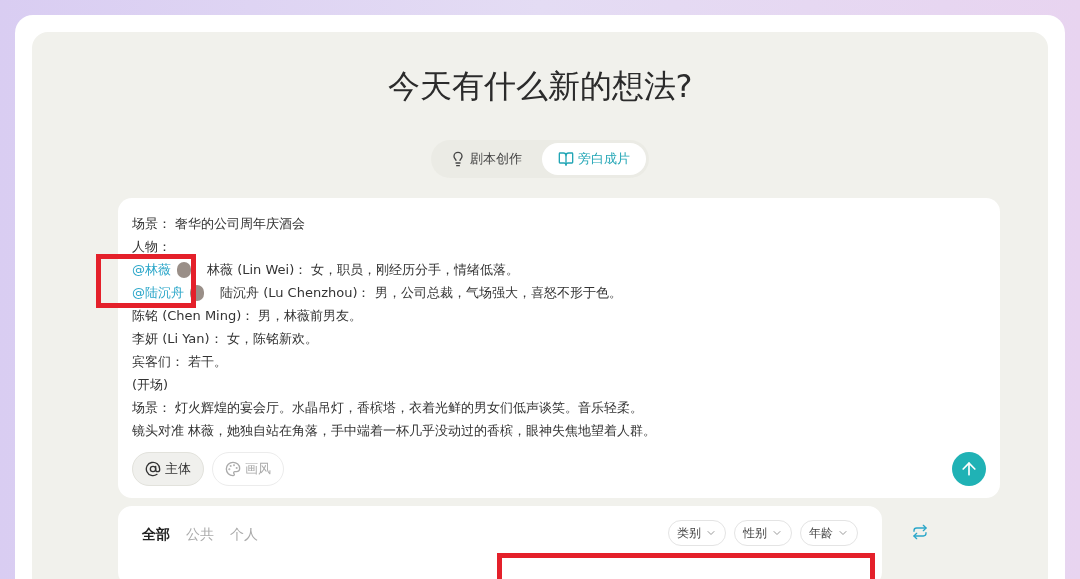 The width and height of the screenshot is (1080, 579). I want to click on mode-tab: 剧本创作, so click(486, 159).